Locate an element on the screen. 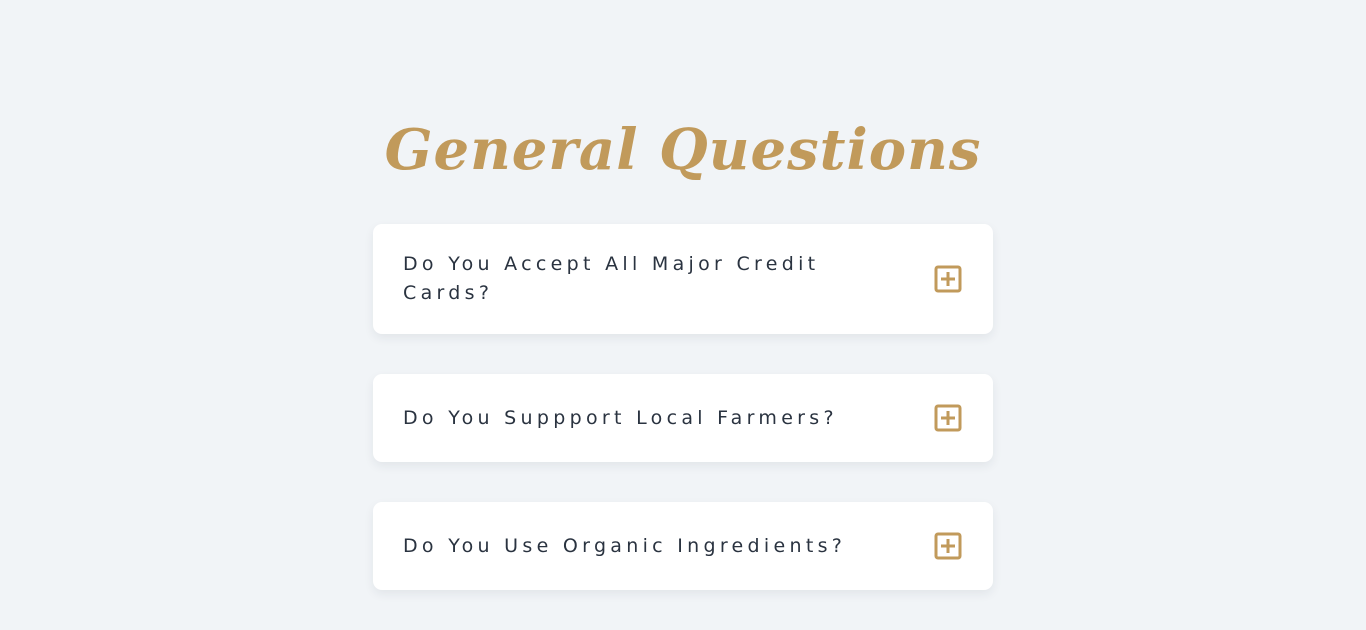 The height and width of the screenshot is (630, 1366). faq-item: Do You Suppport Local Farmers? is located at coordinates (683, 418).